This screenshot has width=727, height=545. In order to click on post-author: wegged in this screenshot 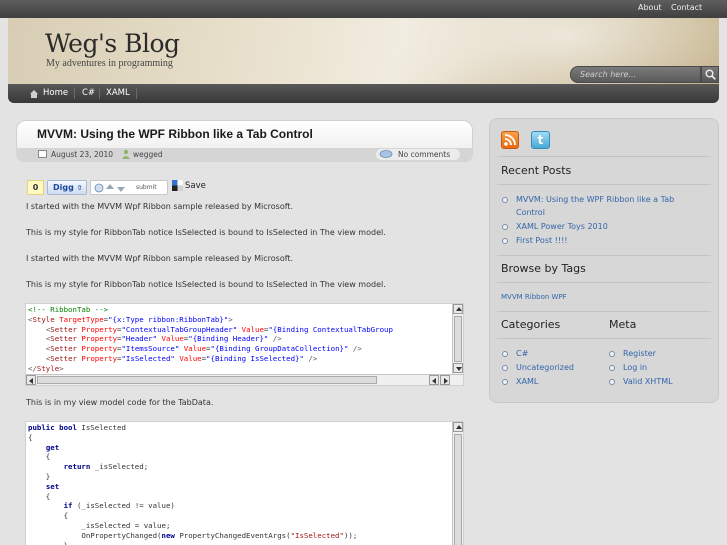, I will do `click(148, 154)`.